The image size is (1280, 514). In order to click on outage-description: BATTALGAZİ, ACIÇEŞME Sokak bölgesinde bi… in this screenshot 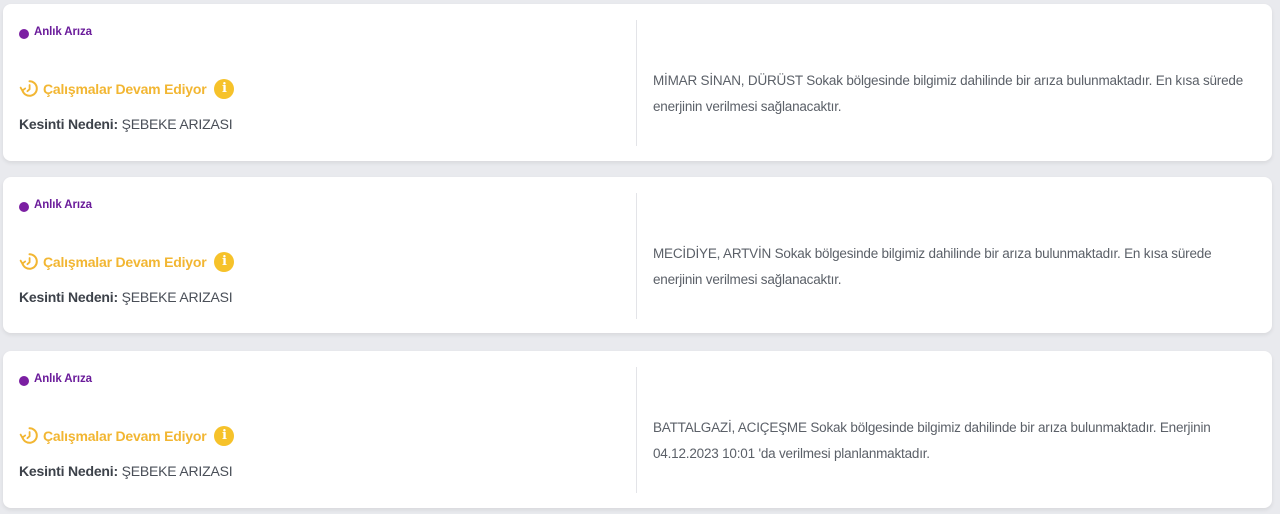, I will do `click(932, 440)`.